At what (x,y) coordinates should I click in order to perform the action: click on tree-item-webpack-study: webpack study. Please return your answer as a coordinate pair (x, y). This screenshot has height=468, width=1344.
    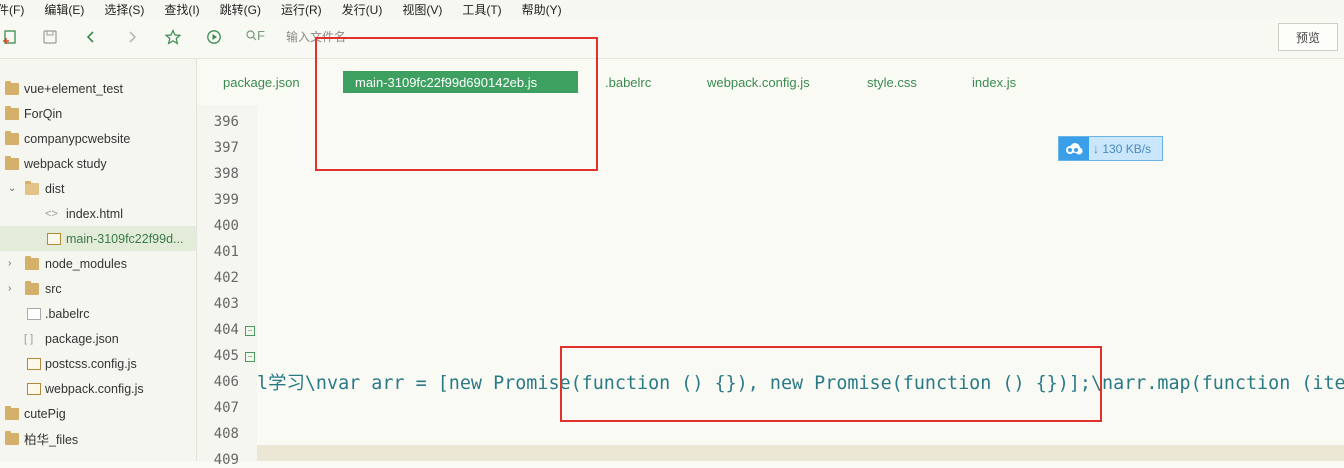
    Looking at the image, I should click on (98, 163).